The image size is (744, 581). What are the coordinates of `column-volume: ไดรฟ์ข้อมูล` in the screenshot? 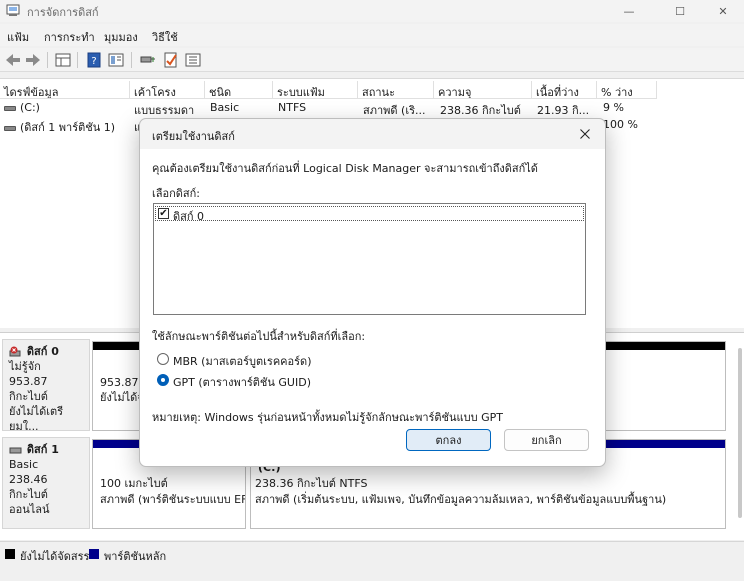 It's located at (65, 90).